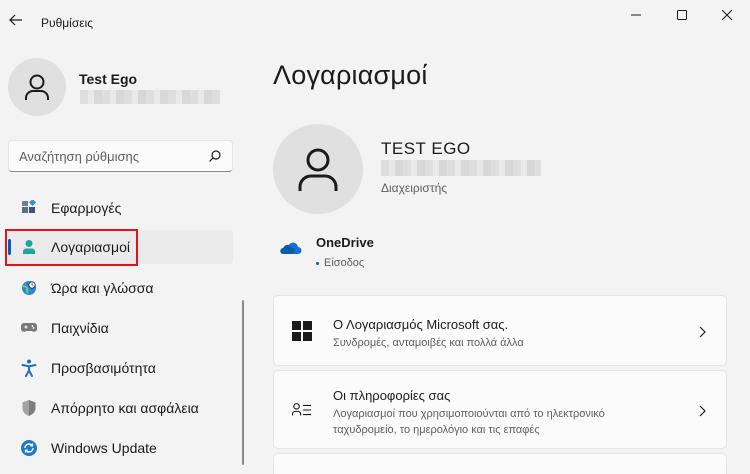 The width and height of the screenshot is (750, 474). I want to click on windows-update-icon, so click(29, 448).